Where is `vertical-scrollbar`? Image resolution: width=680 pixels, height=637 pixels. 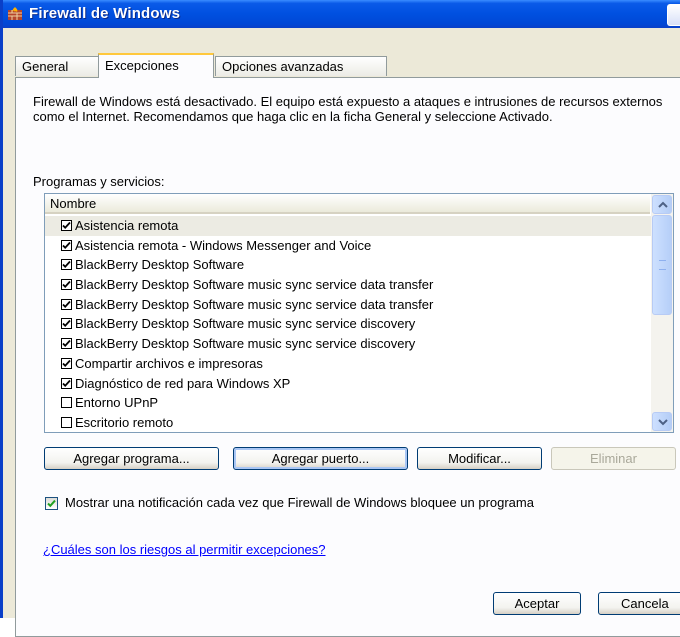 vertical-scrollbar is located at coordinates (662, 313).